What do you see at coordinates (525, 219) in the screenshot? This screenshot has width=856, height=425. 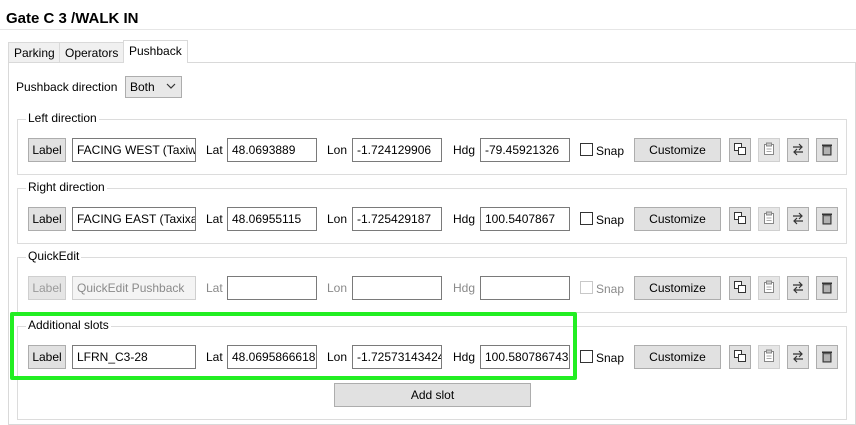 I see `hdg-field: 100.5407867` at bounding box center [525, 219].